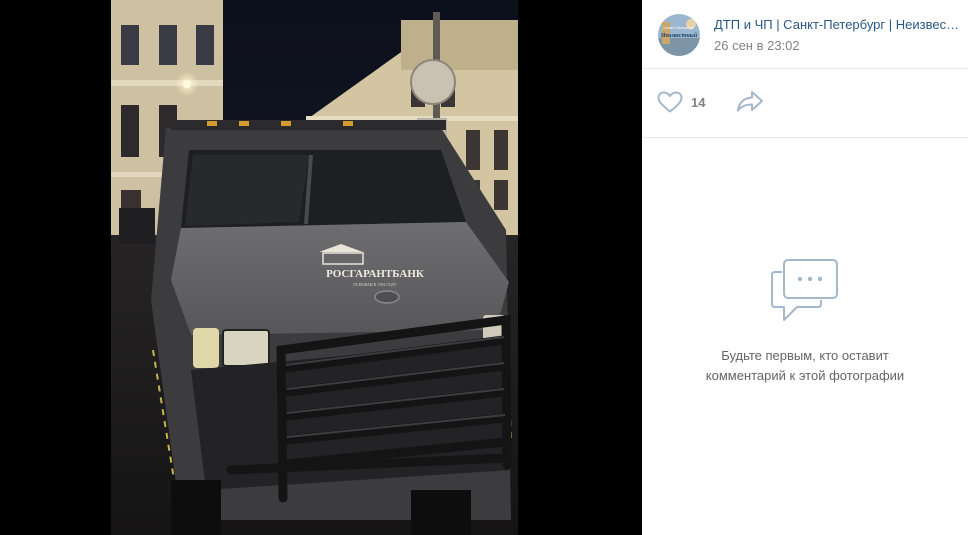  What do you see at coordinates (698, 102) in the screenshot?
I see `like-count: 14` at bounding box center [698, 102].